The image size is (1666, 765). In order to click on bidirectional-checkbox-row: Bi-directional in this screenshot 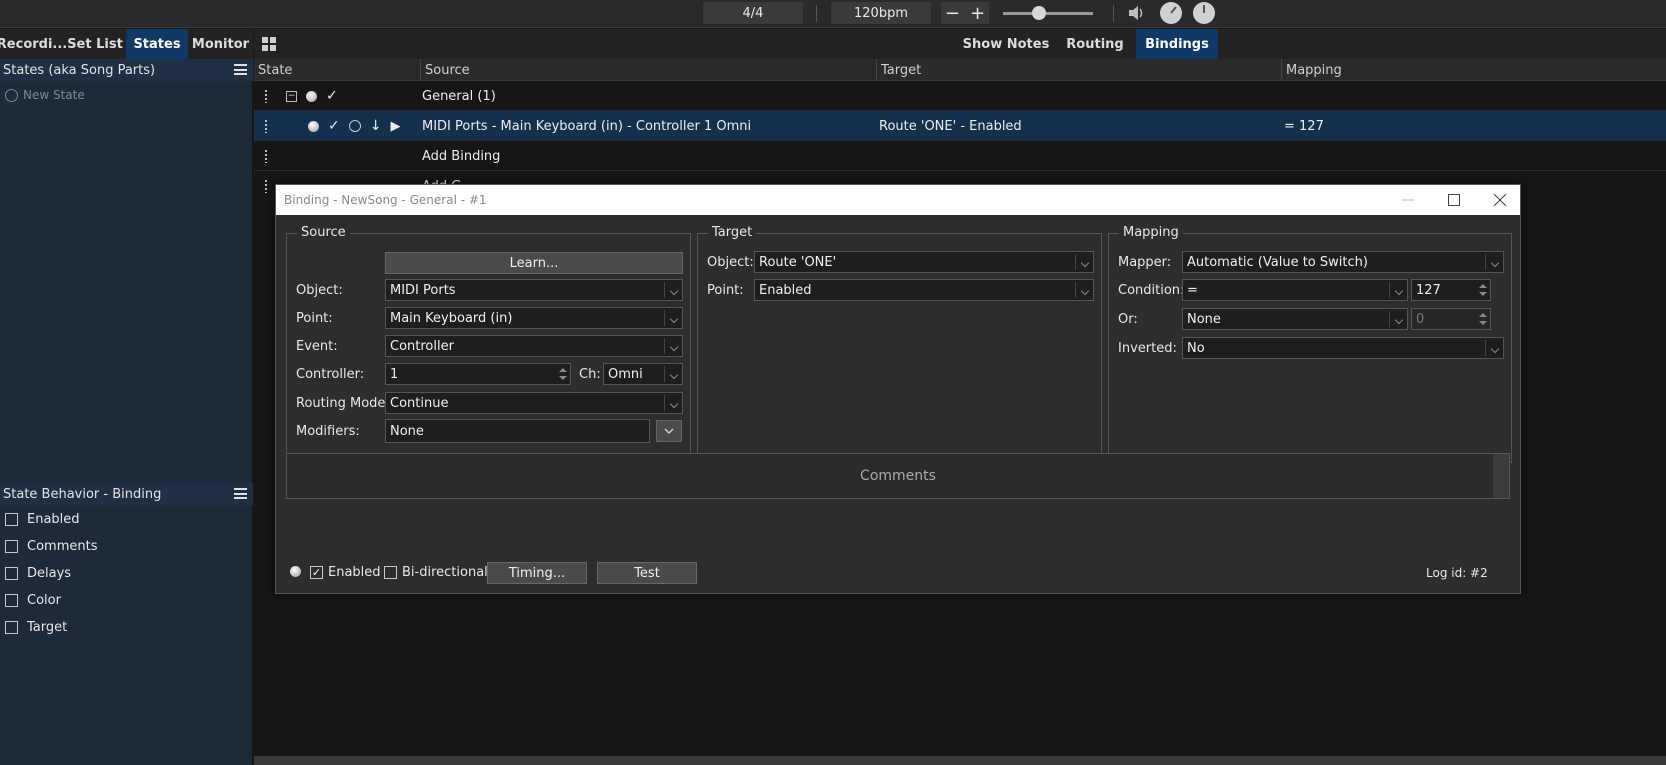, I will do `click(436, 572)`.